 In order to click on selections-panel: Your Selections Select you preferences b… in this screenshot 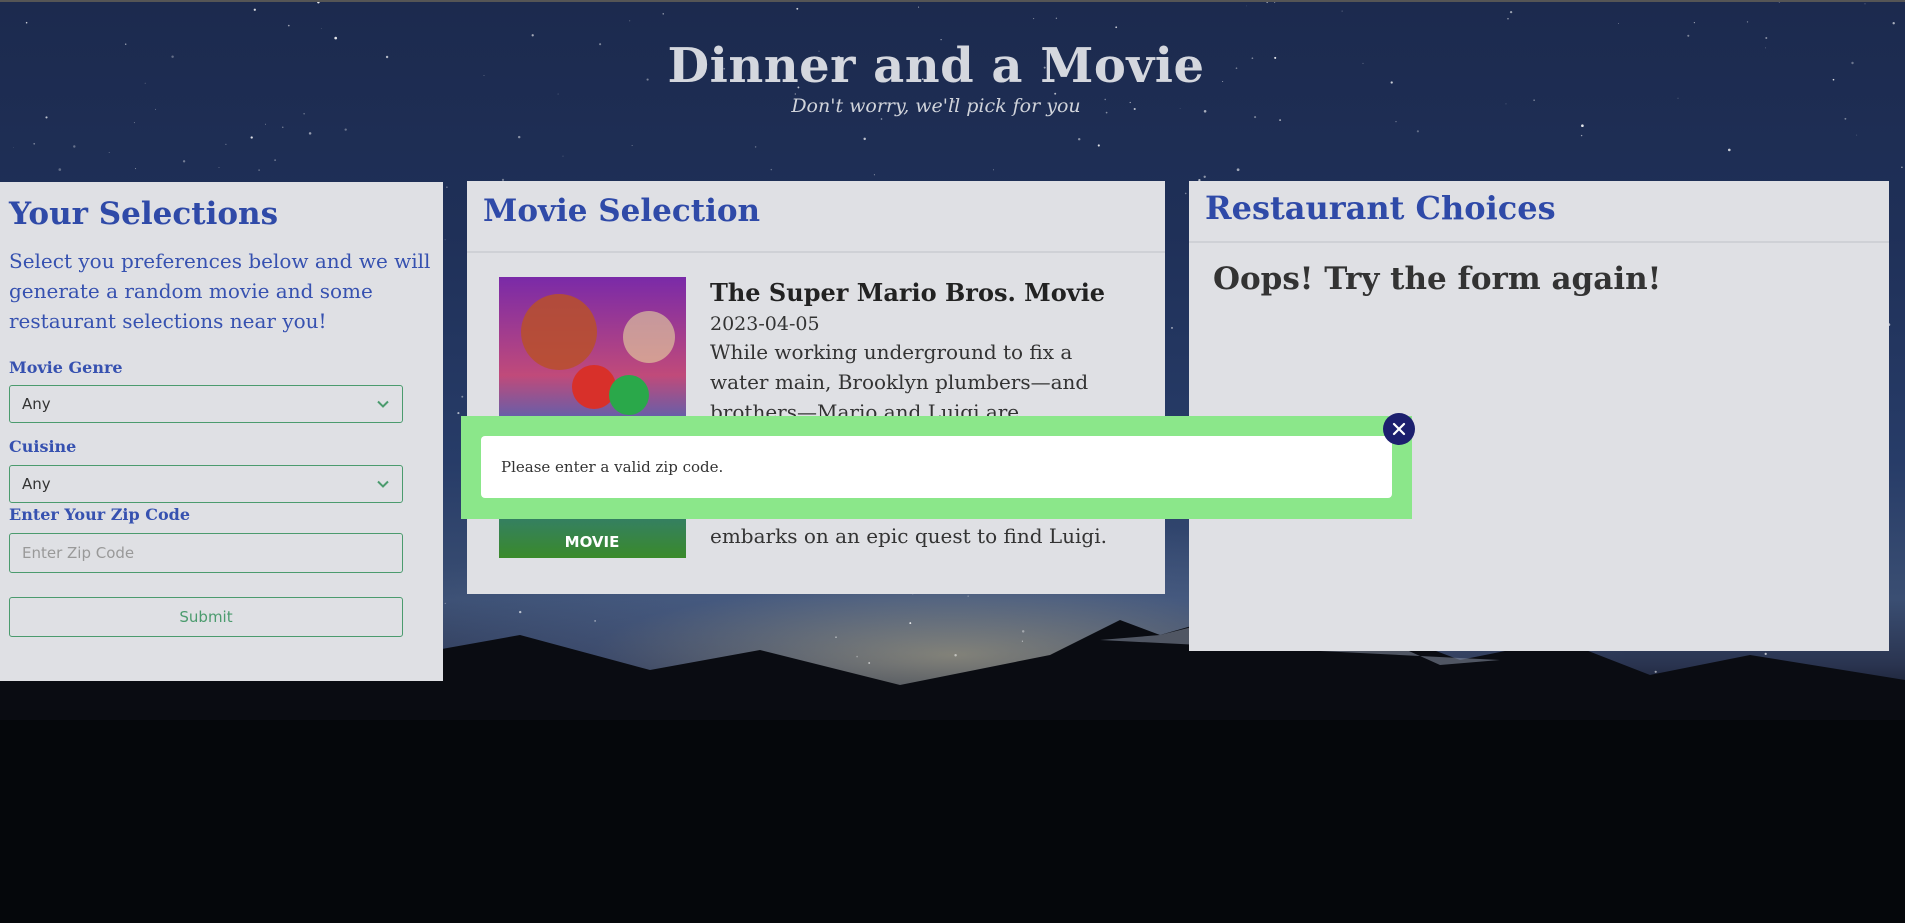, I will do `click(221, 431)`.